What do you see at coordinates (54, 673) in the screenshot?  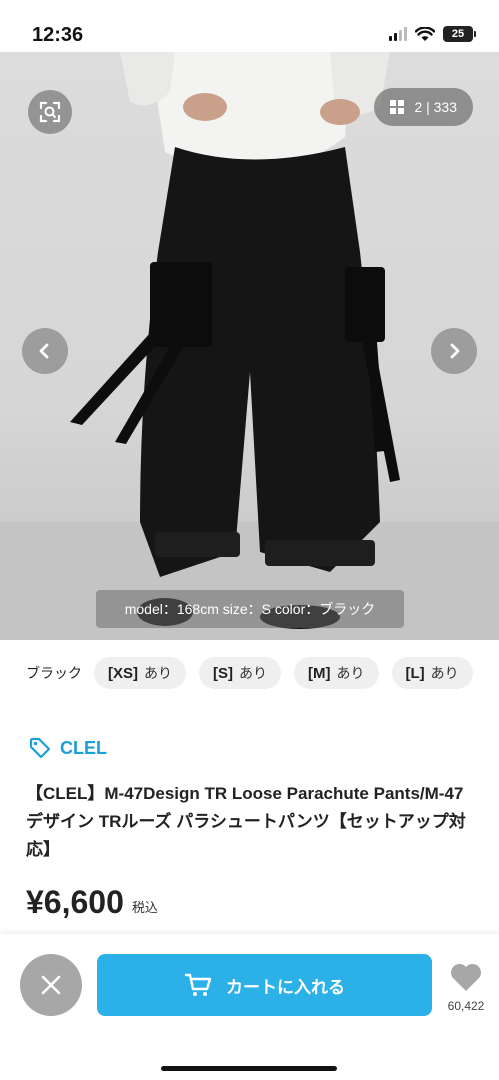 I see `color-label: ブラック` at bounding box center [54, 673].